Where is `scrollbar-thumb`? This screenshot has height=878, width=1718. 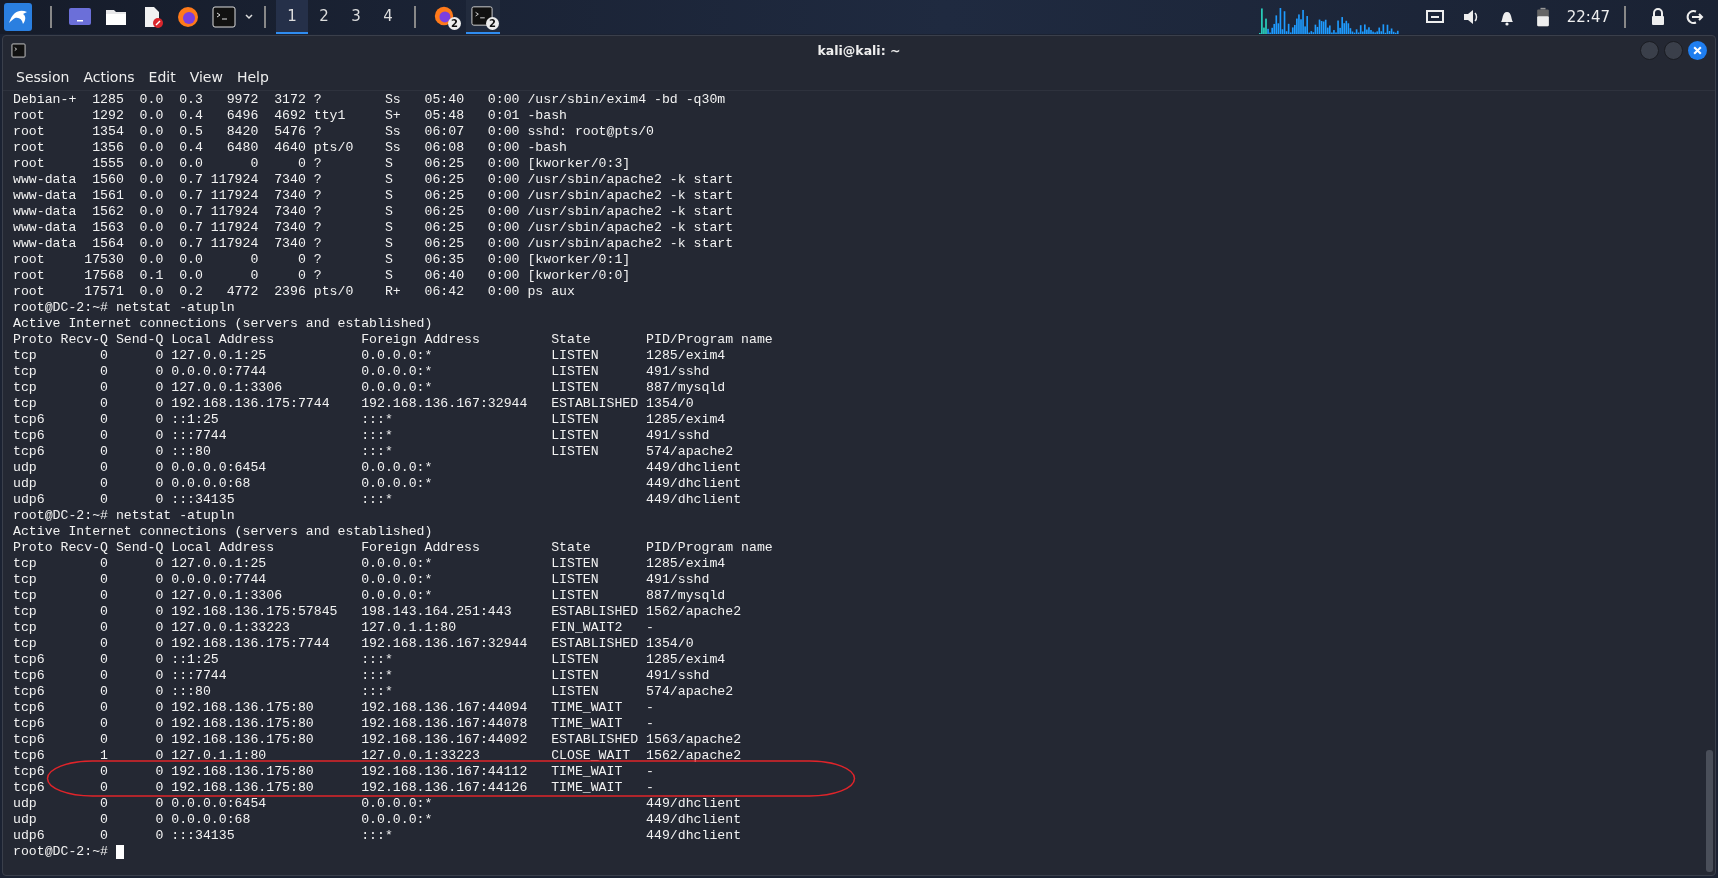 scrollbar-thumb is located at coordinates (1709, 811).